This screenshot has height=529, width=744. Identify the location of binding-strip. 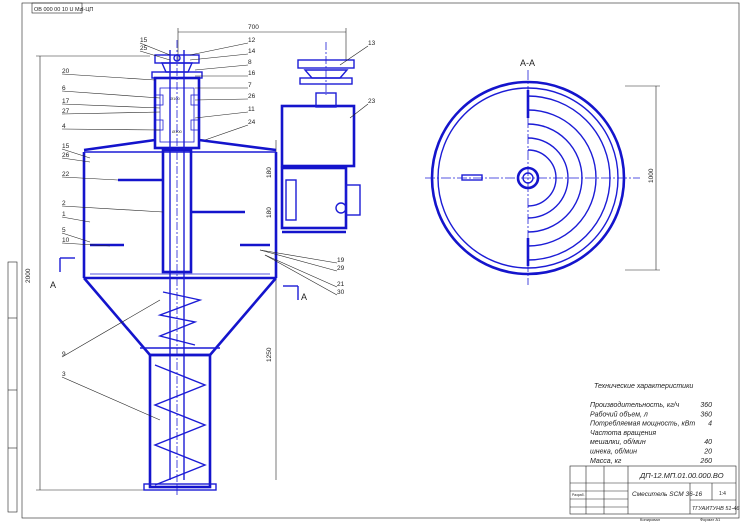
(12, 387).